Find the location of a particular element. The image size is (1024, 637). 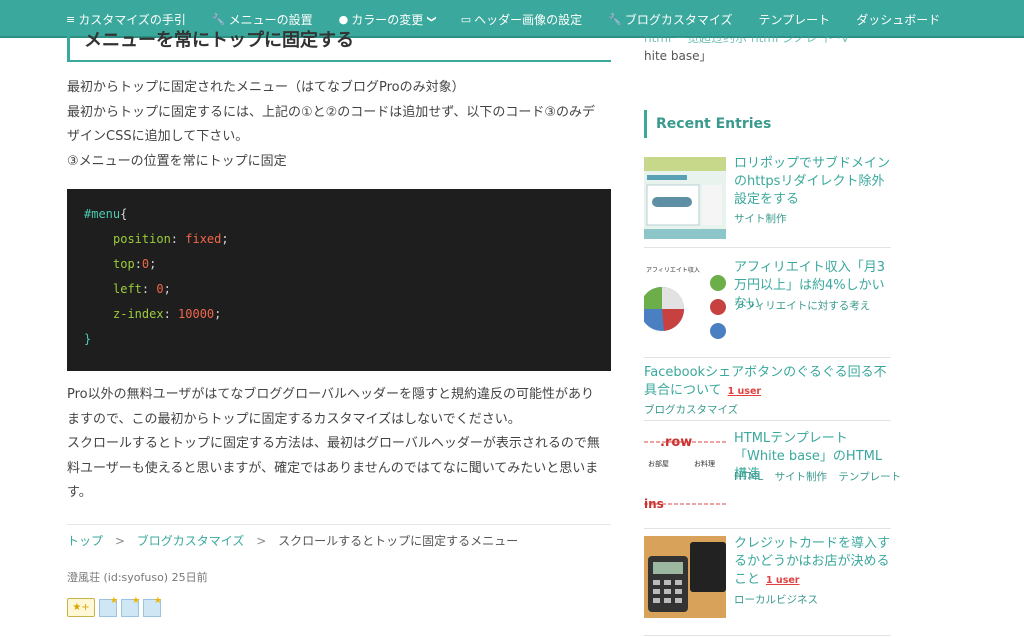

nav-item-template: テンプレート is located at coordinates (795, 19).